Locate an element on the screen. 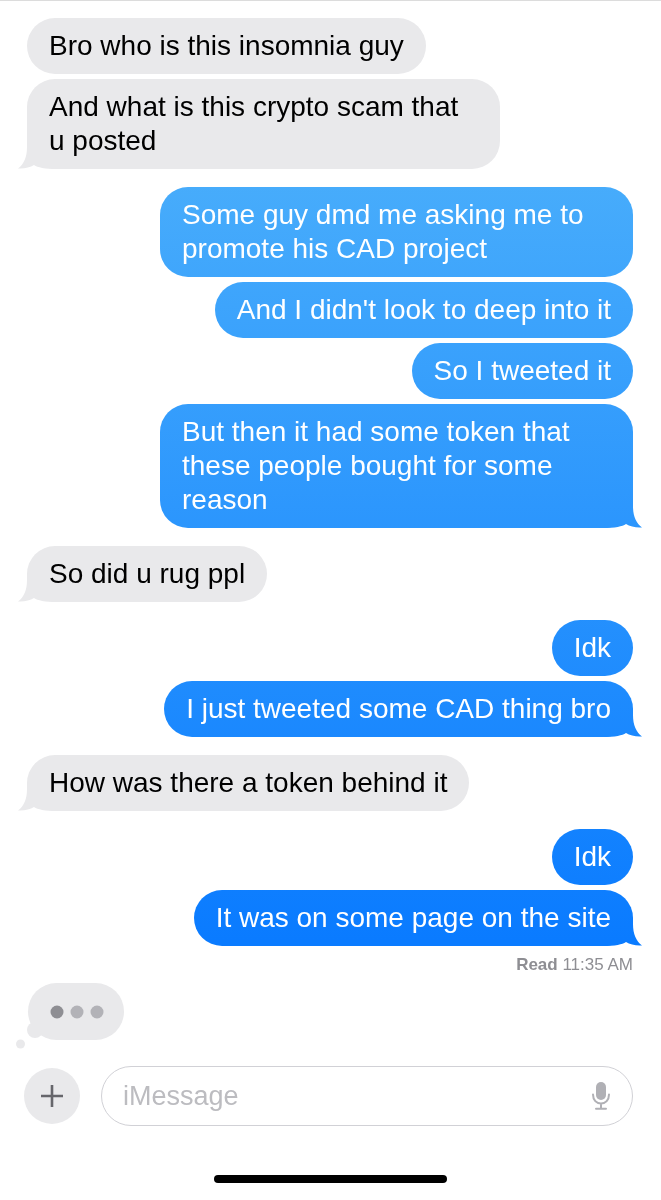 This screenshot has width=661, height=1200. sent-message-bubble: I just tweeted some CAD thing bro is located at coordinates (403, 709).